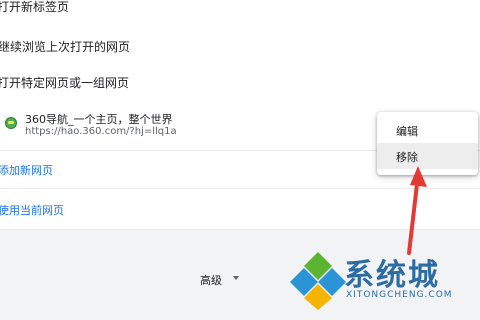 The image size is (480, 320). I want to click on watermark-text: 系统城, so click(392, 275).